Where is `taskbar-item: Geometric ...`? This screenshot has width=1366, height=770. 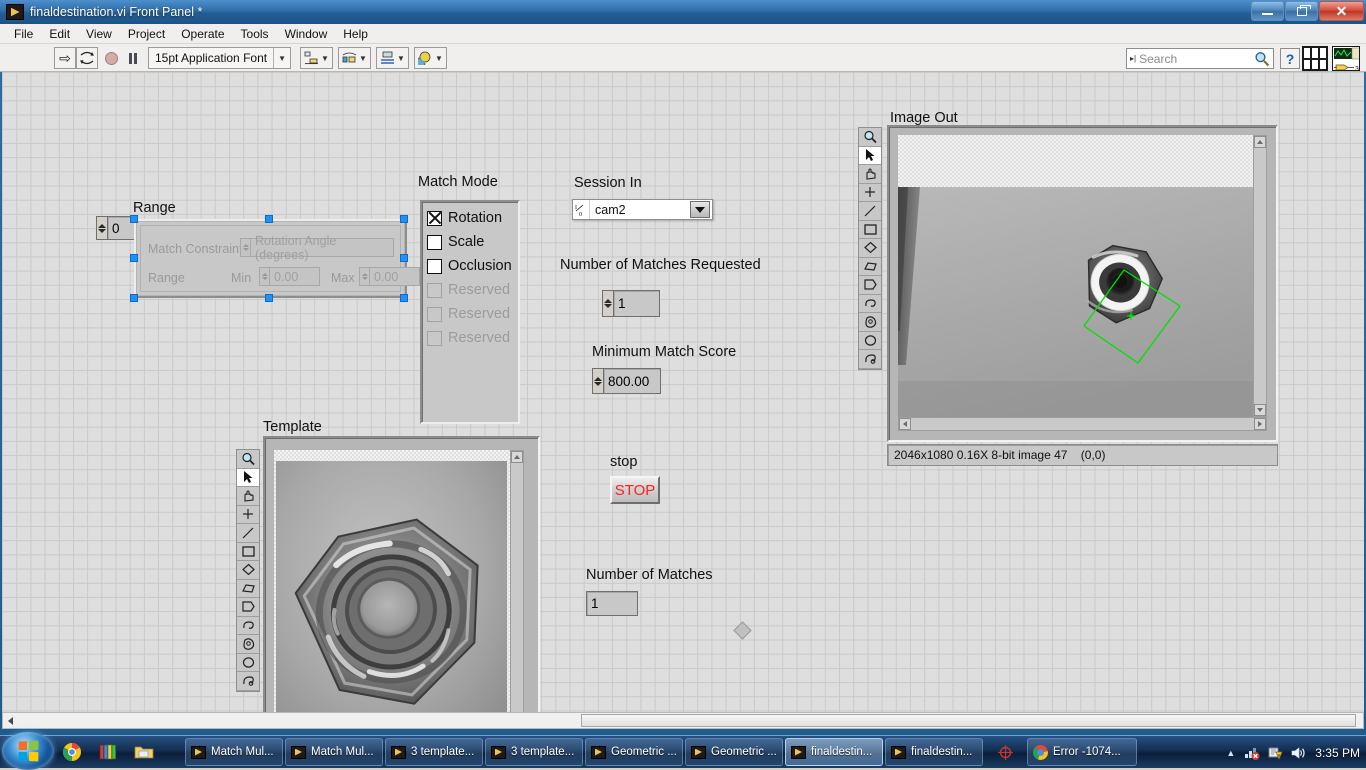
taskbar-item: Geometric ... is located at coordinates (734, 752).